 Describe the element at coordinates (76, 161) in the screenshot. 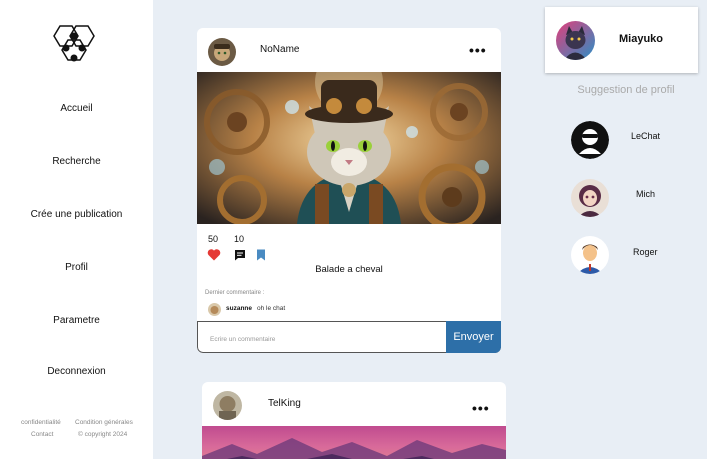

I see `nav-recherche: Recherche` at that location.